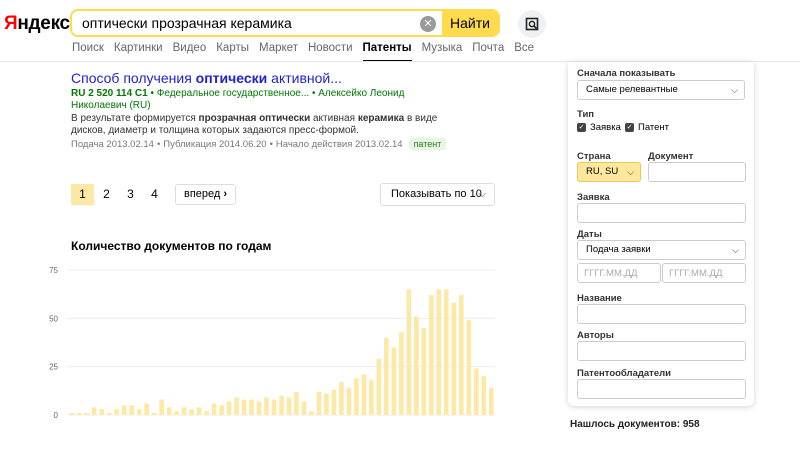 This screenshot has height=464, width=800. What do you see at coordinates (488, 52) in the screenshot?
I see `tab-mail: Почта` at bounding box center [488, 52].